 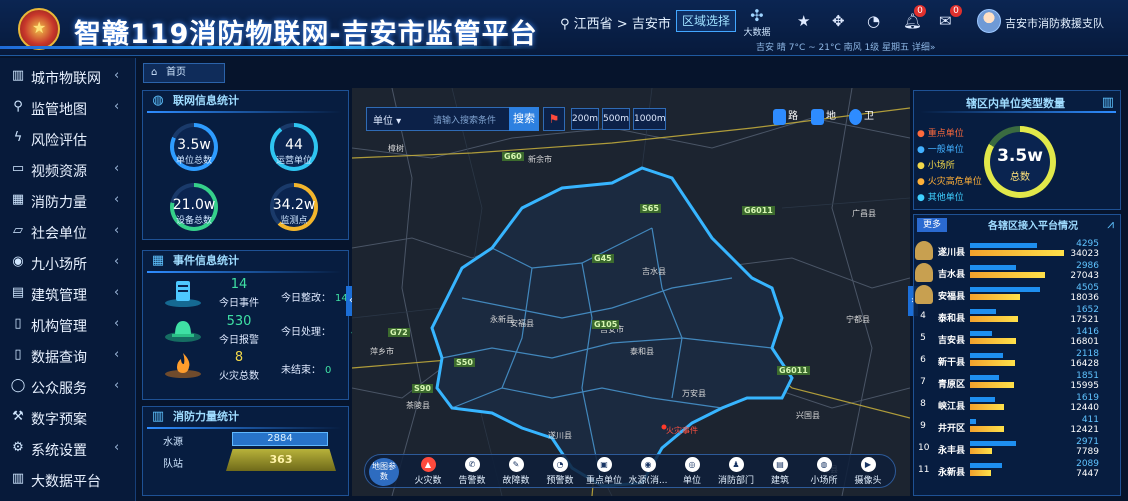 I want to click on ranking-row: 7 青原区 1851 15995, so click(x=1009, y=382).